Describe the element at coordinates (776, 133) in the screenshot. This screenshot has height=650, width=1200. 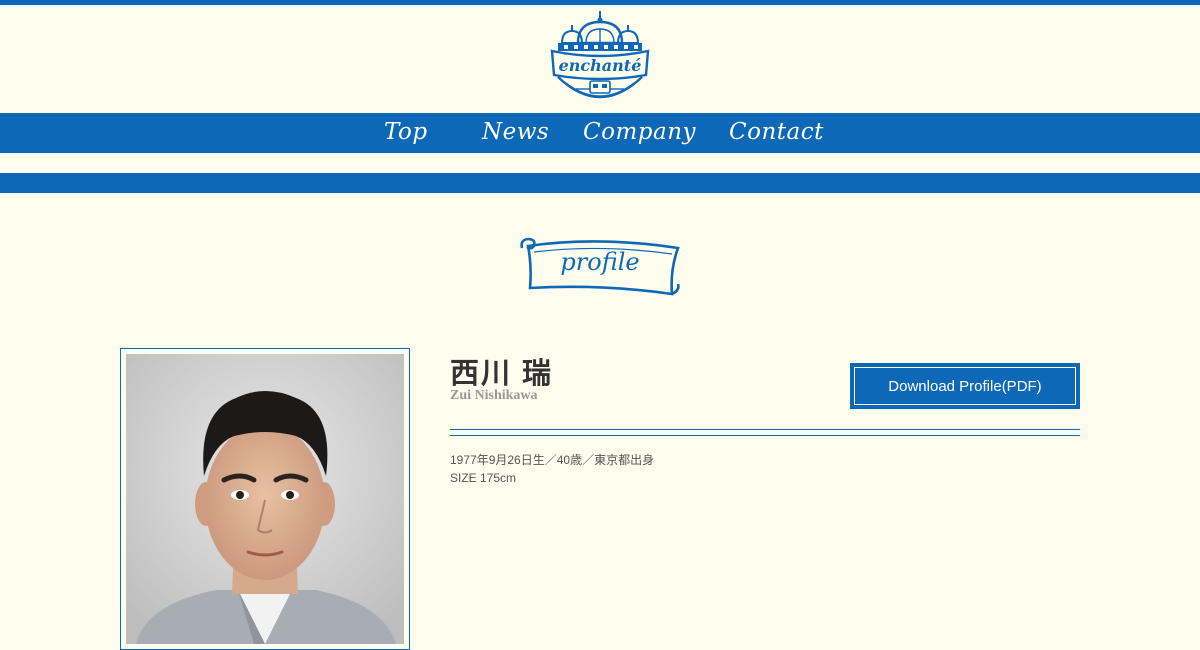
I see `nav-item-contact: Contact` at that location.